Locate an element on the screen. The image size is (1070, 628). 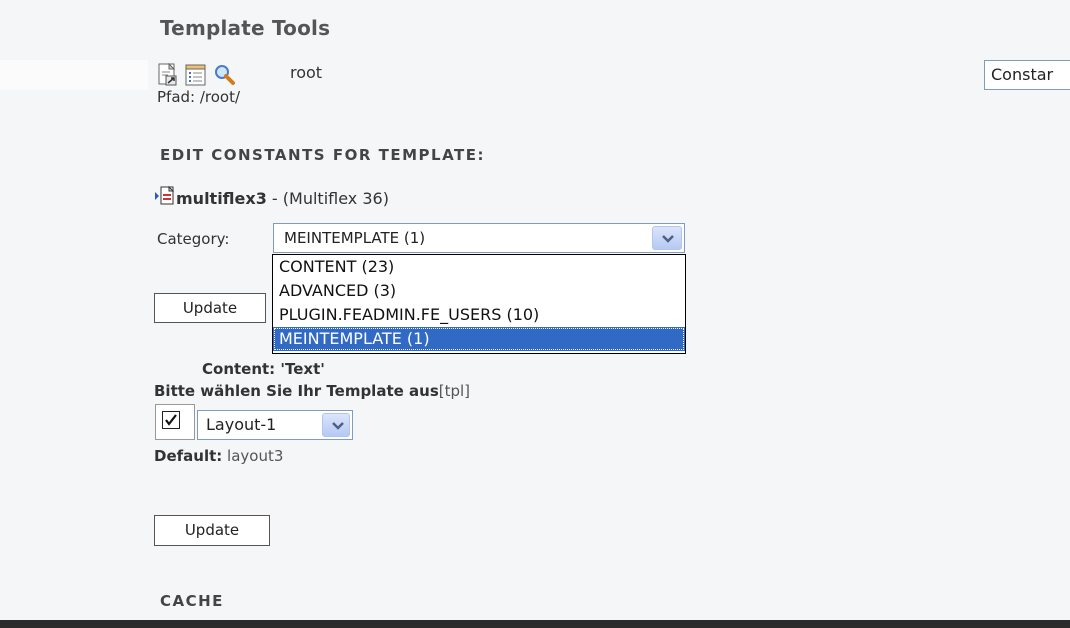
default-value-text: Default: layout3 is located at coordinates (218, 456).